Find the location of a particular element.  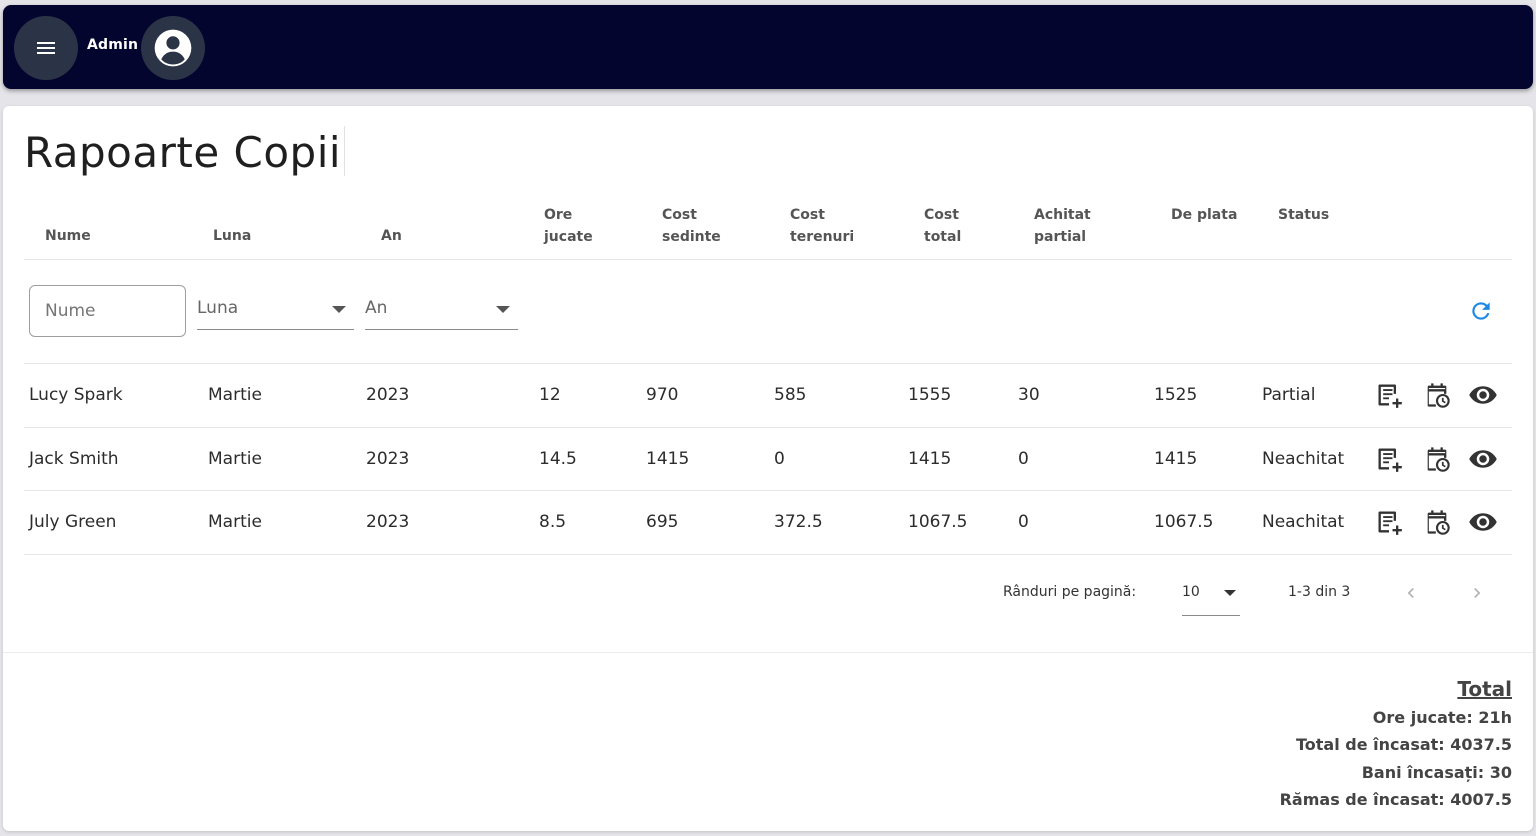

cell-de-plata: 1067.5 is located at coordinates (1184, 522).